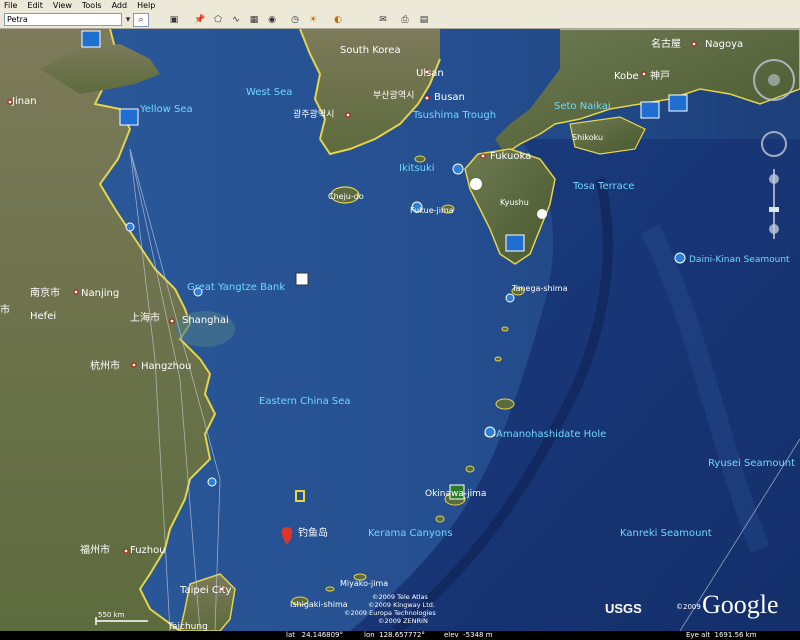 The height and width of the screenshot is (640, 800). Describe the element at coordinates (666, 43) in the screenshot. I see `label-nagoya-cn: 名古屋` at that location.